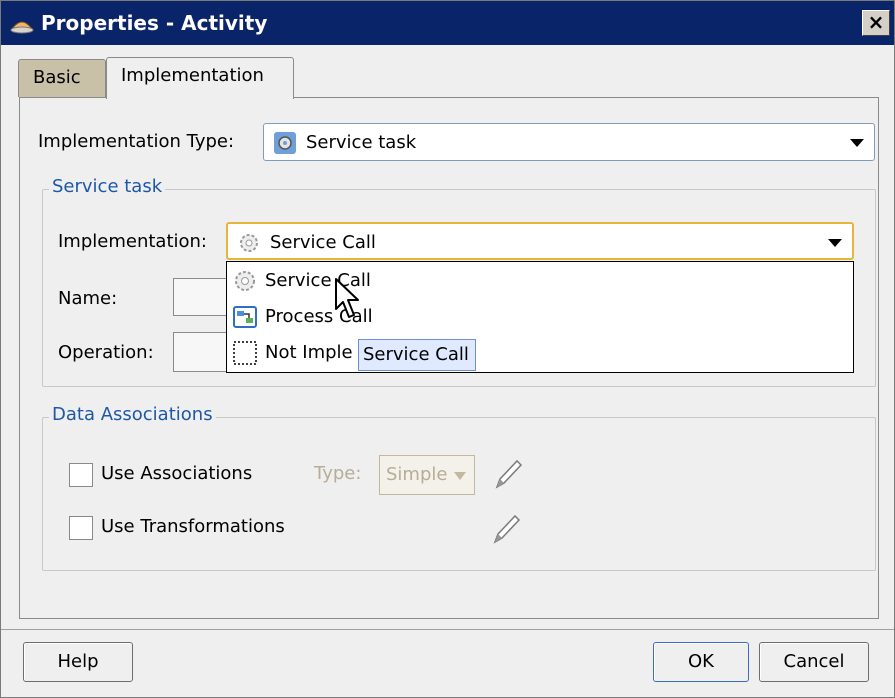 The width and height of the screenshot is (895, 698). What do you see at coordinates (88, 298) in the screenshot?
I see `name-label: Name:` at bounding box center [88, 298].